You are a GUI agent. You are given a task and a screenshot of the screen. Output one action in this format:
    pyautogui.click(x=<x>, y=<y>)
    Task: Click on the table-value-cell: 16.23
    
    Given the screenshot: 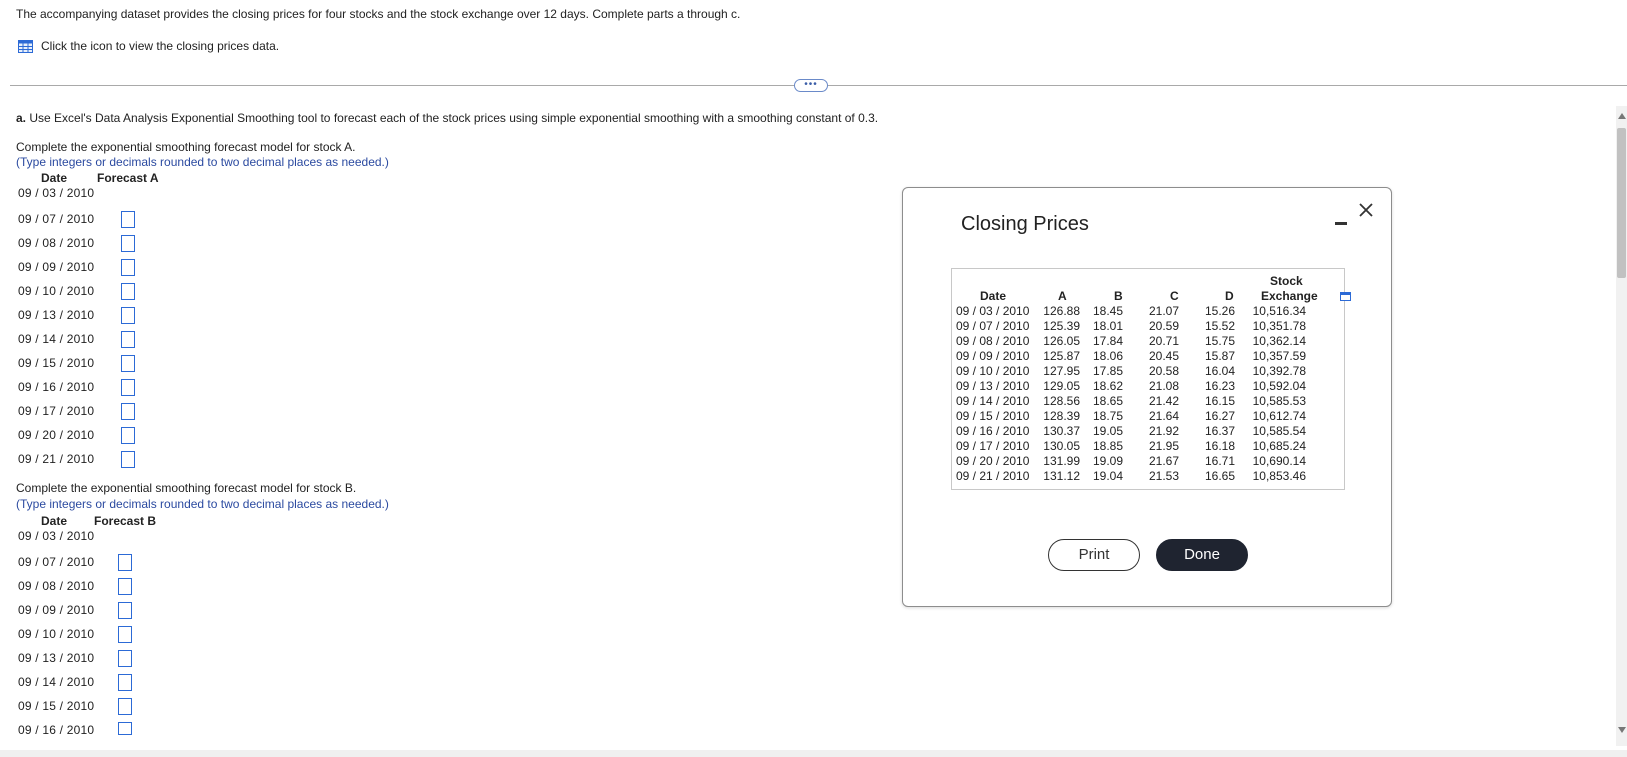 What is the action you would take?
    pyautogui.click(x=1220, y=386)
    